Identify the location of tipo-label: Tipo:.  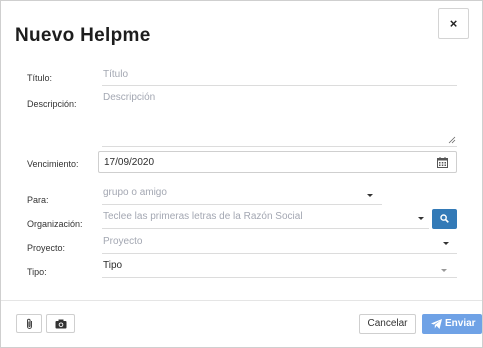
(37, 272).